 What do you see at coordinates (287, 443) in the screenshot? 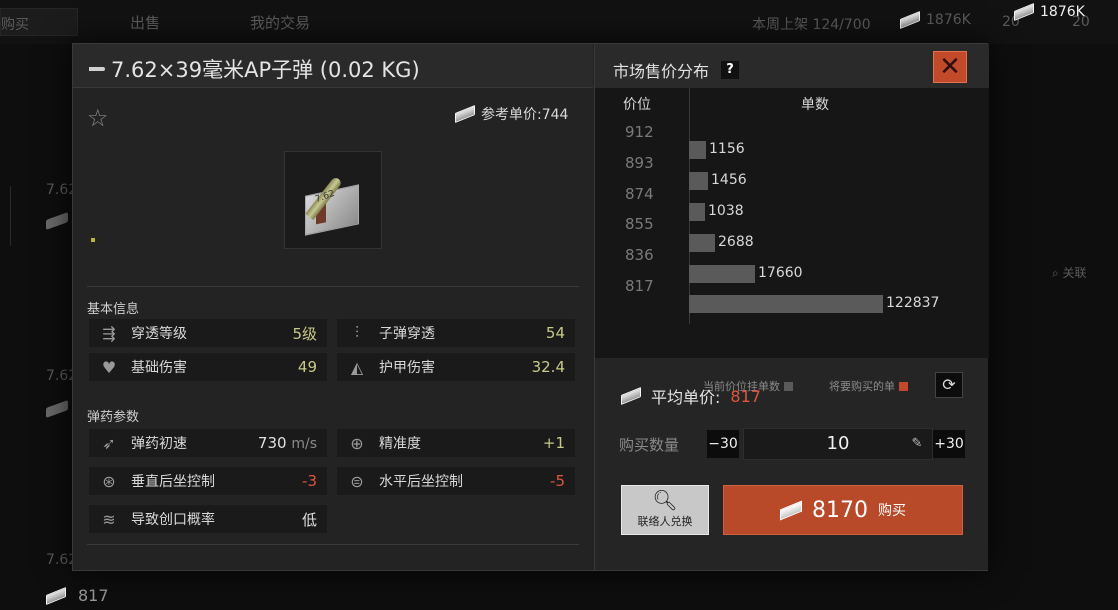
I see `stat-value: 730 m/s` at bounding box center [287, 443].